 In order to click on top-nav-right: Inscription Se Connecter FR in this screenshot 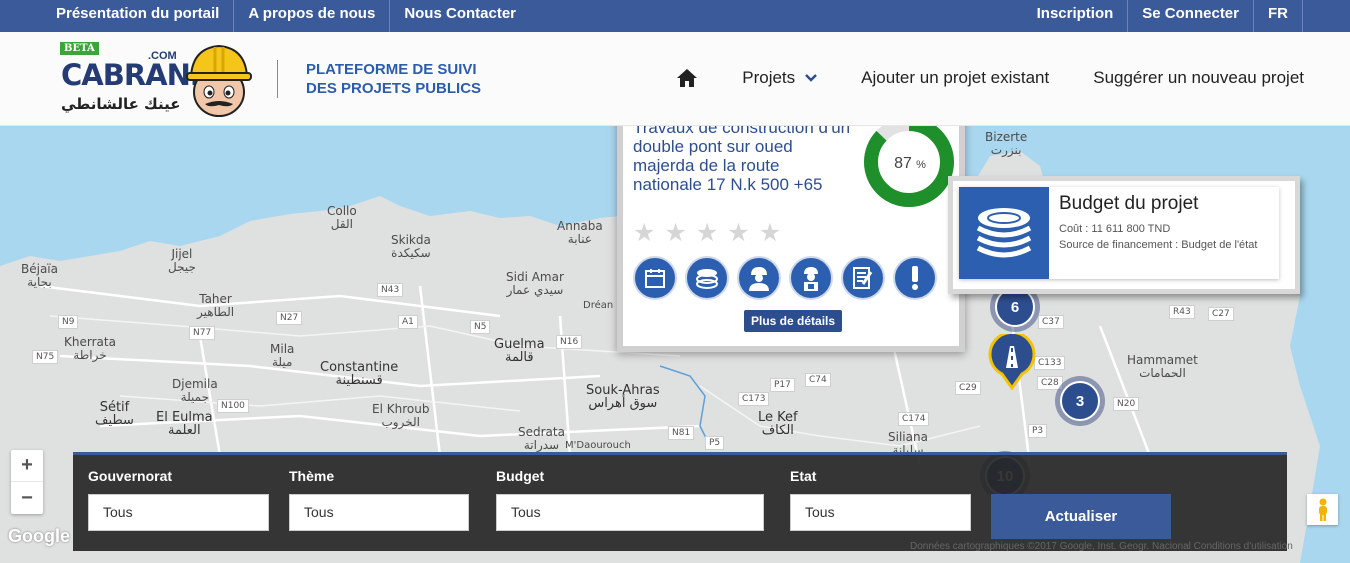, I will do `click(1163, 16)`.